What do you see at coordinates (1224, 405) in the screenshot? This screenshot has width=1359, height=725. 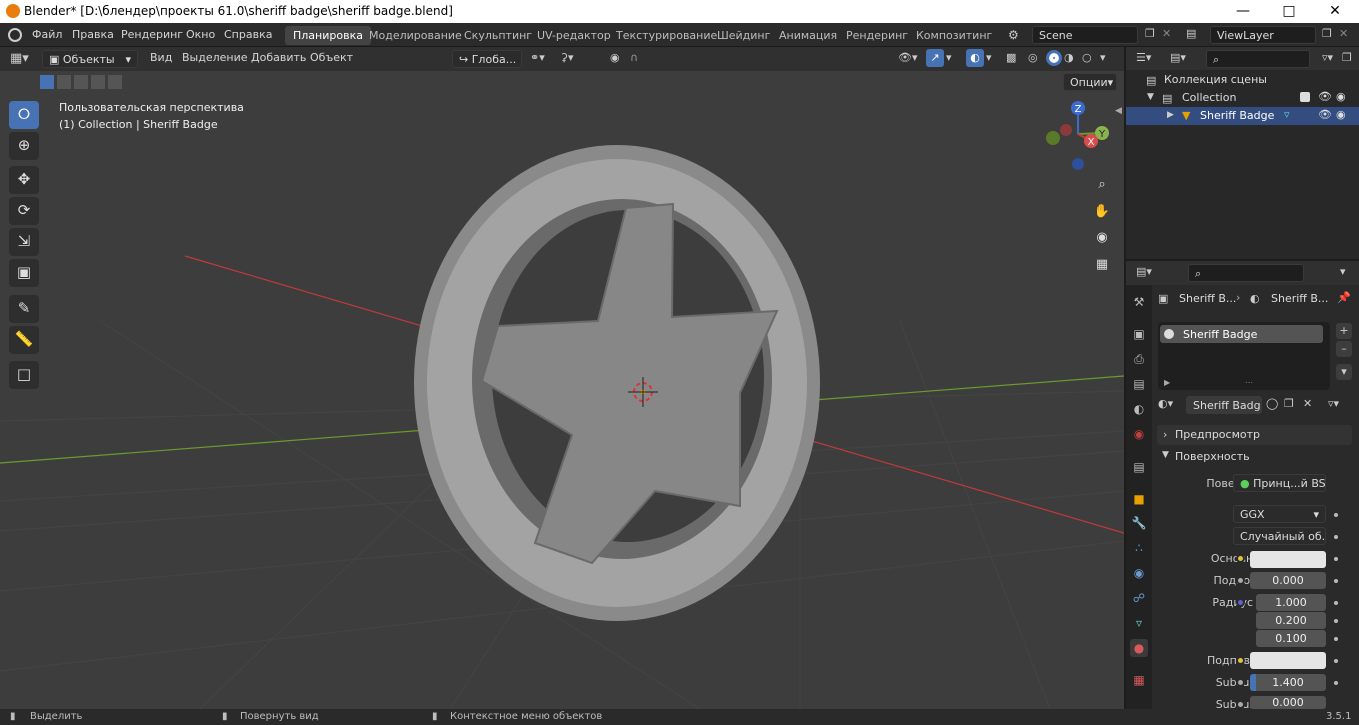 I see `material-name-field: Sheriff Badge` at bounding box center [1224, 405].